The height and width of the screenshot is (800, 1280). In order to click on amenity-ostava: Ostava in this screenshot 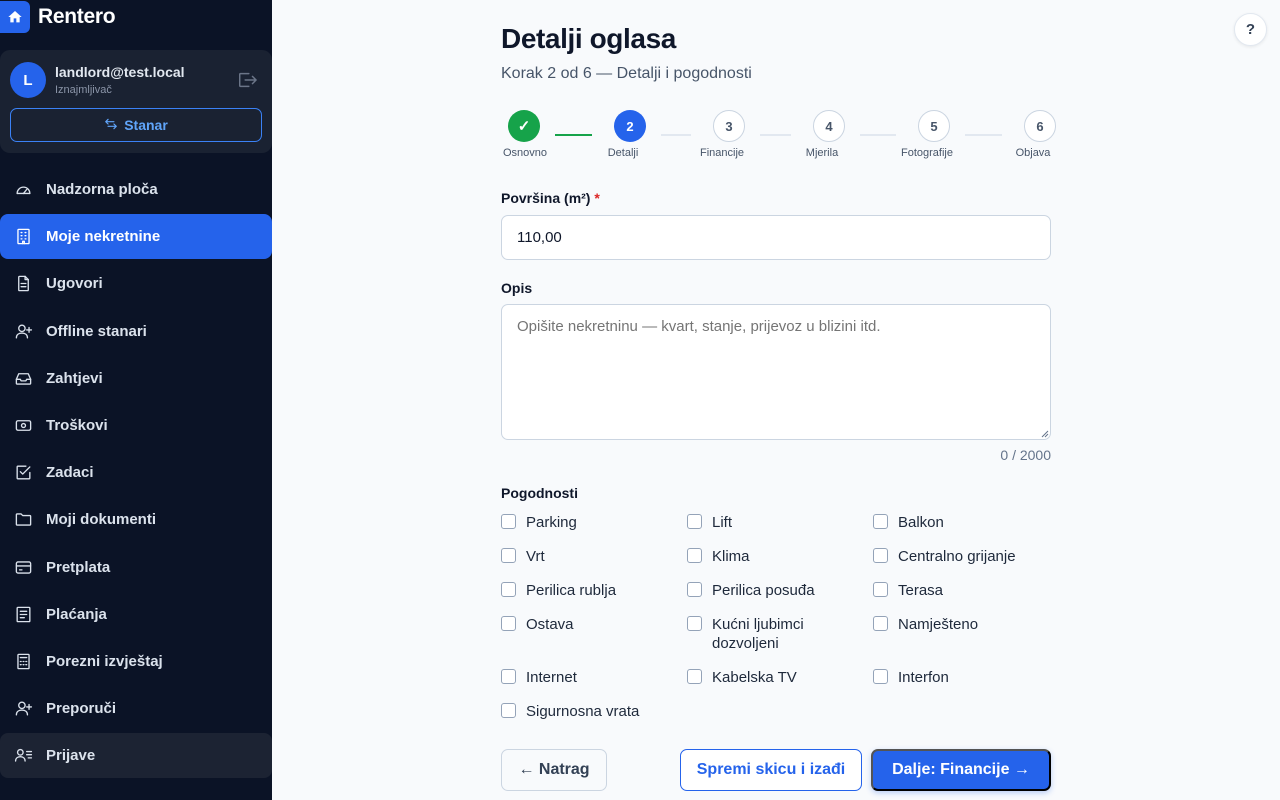, I will do `click(586, 624)`.